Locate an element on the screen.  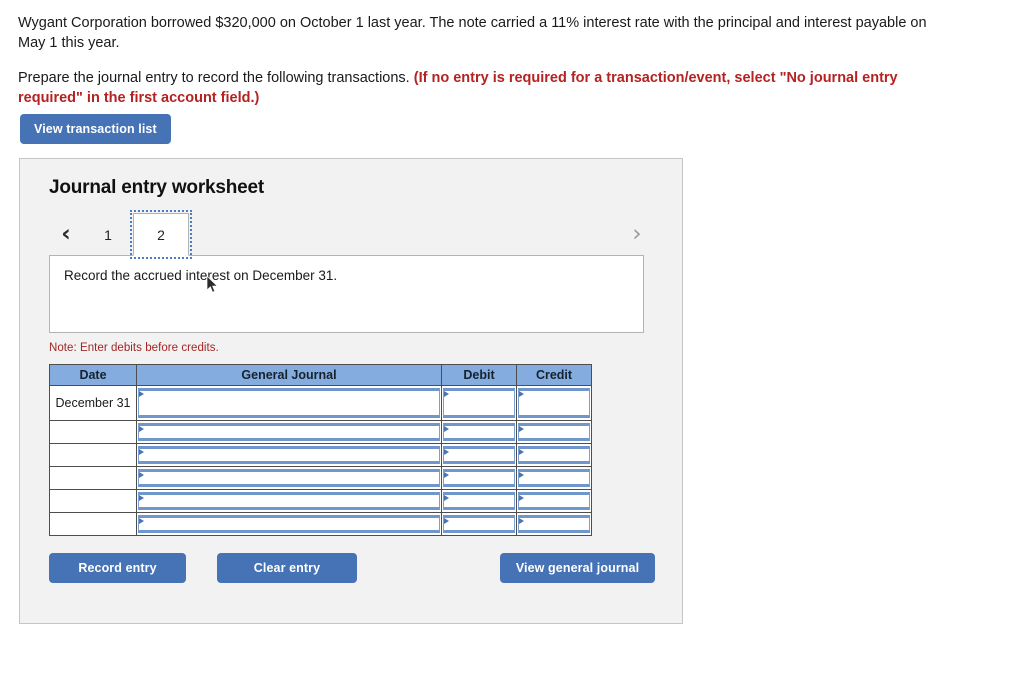
table-header-row: Date General Journal Debit Credit is located at coordinates (320, 375).